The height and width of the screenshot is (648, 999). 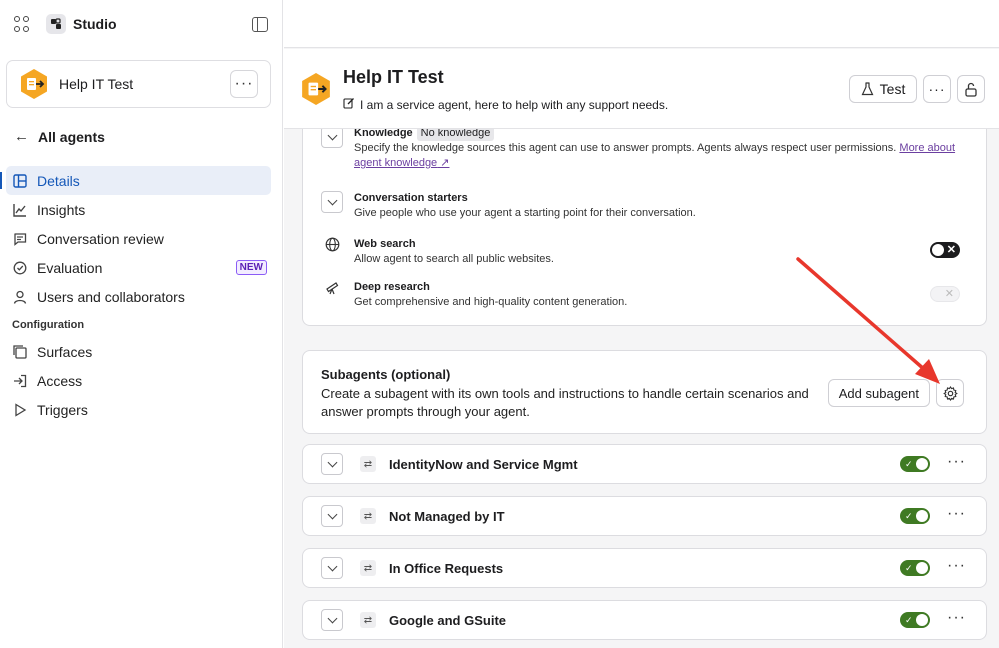 I want to click on lock-open-icon, so click(x=971, y=89).